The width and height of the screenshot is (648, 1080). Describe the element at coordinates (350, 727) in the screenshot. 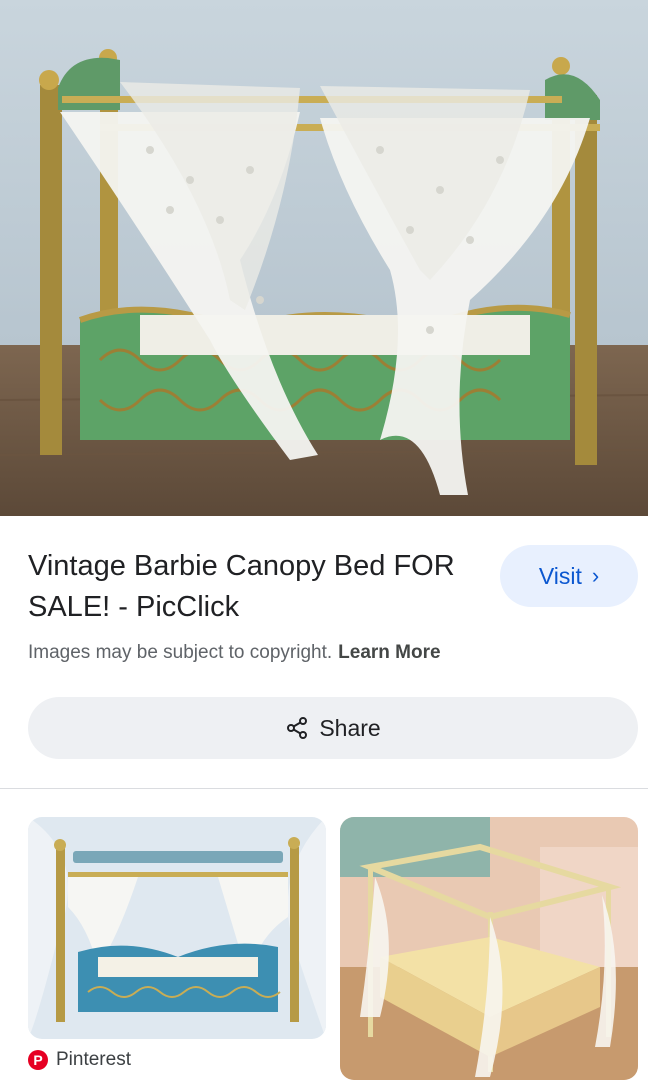

I see `share-label: Share` at that location.